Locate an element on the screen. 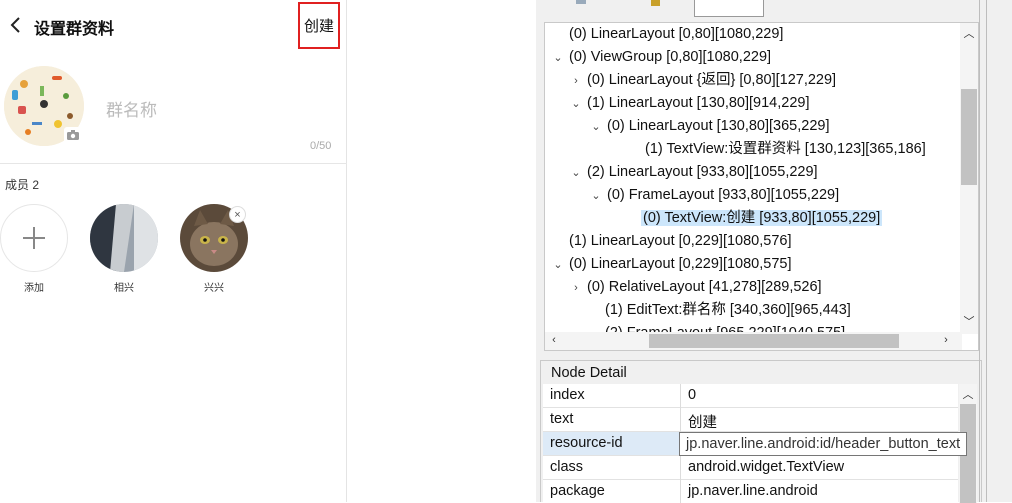 This screenshot has width=1012, height=503. tree-node: (1) EditText:群名称 [340,360][965,443] is located at coordinates (719, 310).